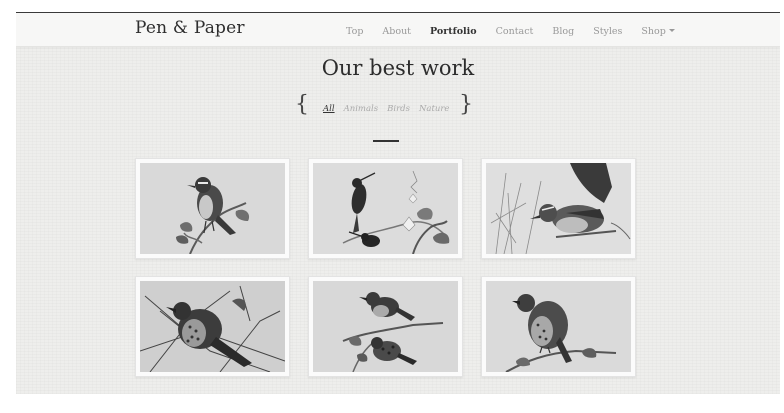 The image size is (784, 413). I want to click on sparrow-in-grass-image, so click(558, 208).